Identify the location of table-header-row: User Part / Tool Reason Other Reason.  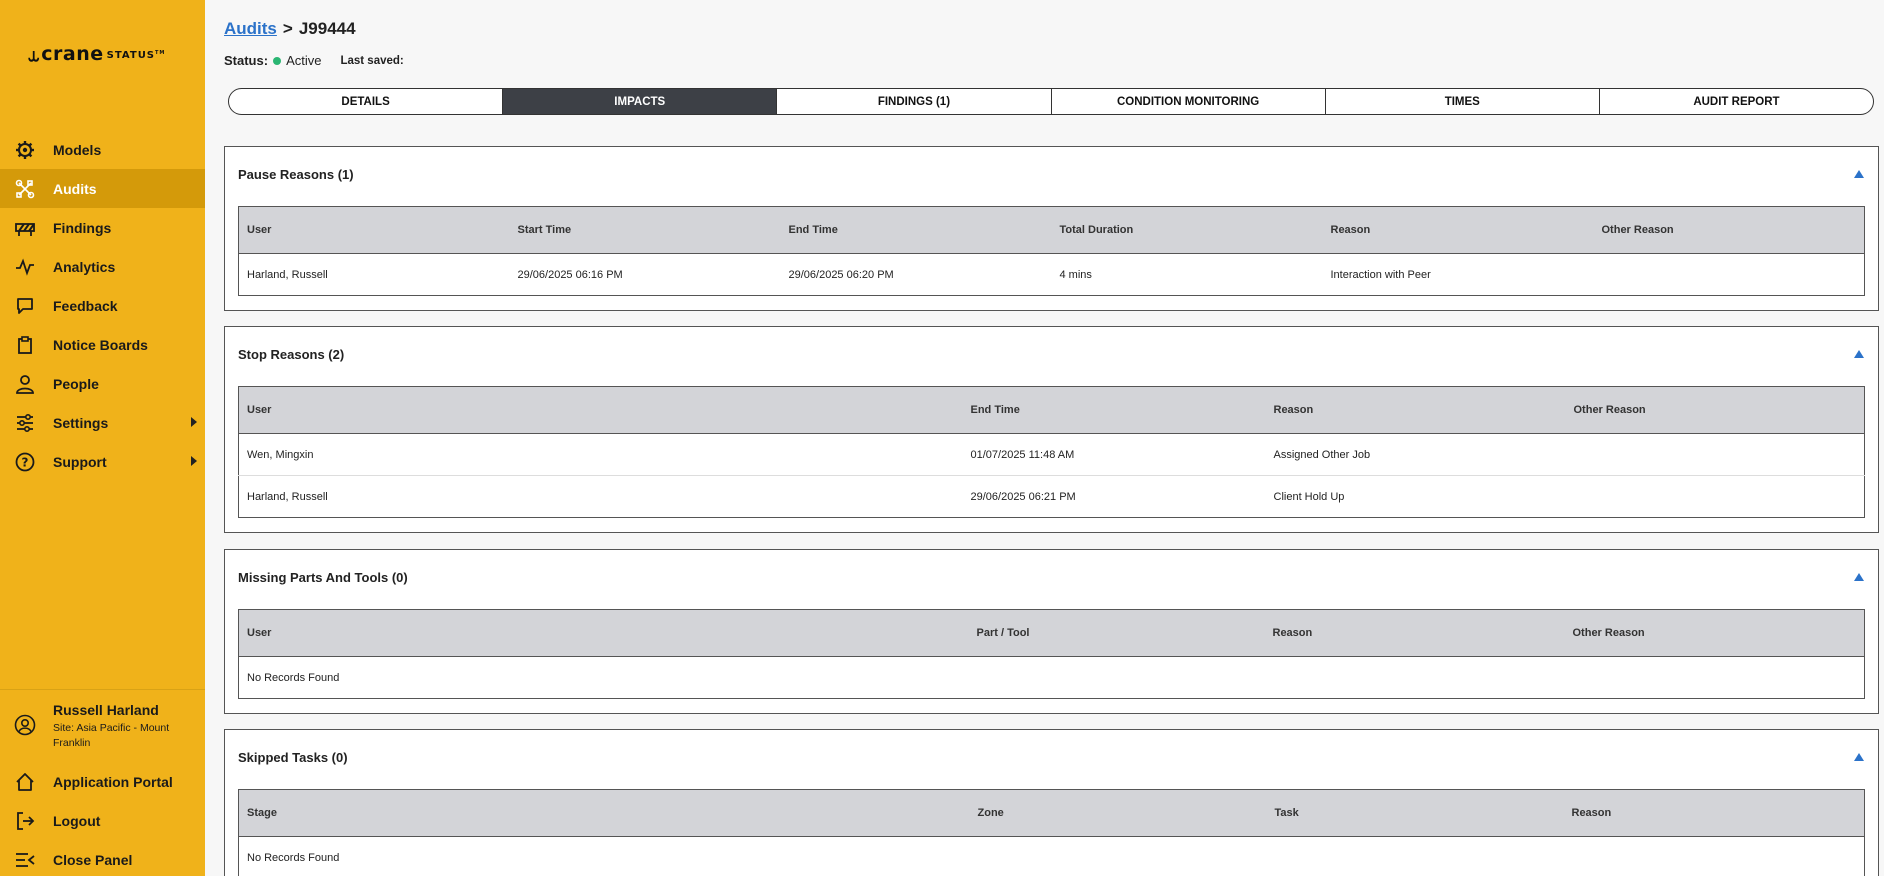
(1051, 633).